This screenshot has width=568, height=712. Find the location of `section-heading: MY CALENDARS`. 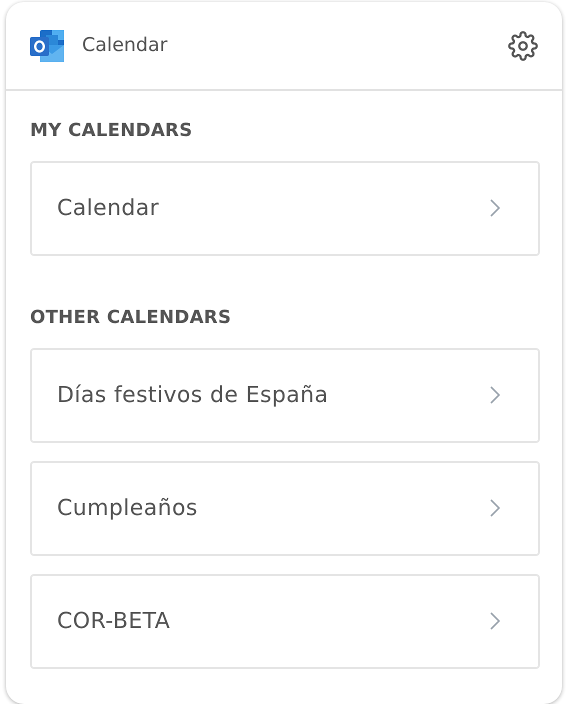

section-heading: MY CALENDARS is located at coordinates (112, 131).